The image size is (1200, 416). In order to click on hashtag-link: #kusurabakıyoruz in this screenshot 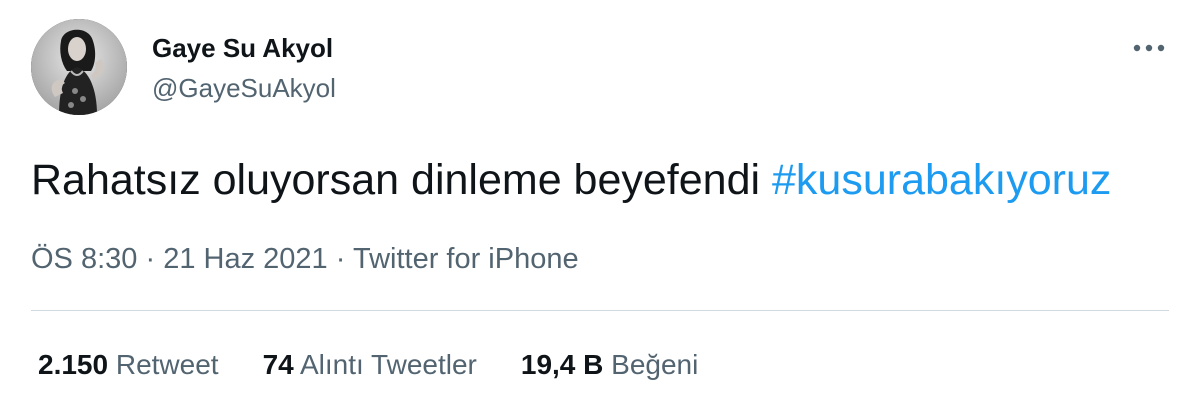, I will do `click(941, 180)`.